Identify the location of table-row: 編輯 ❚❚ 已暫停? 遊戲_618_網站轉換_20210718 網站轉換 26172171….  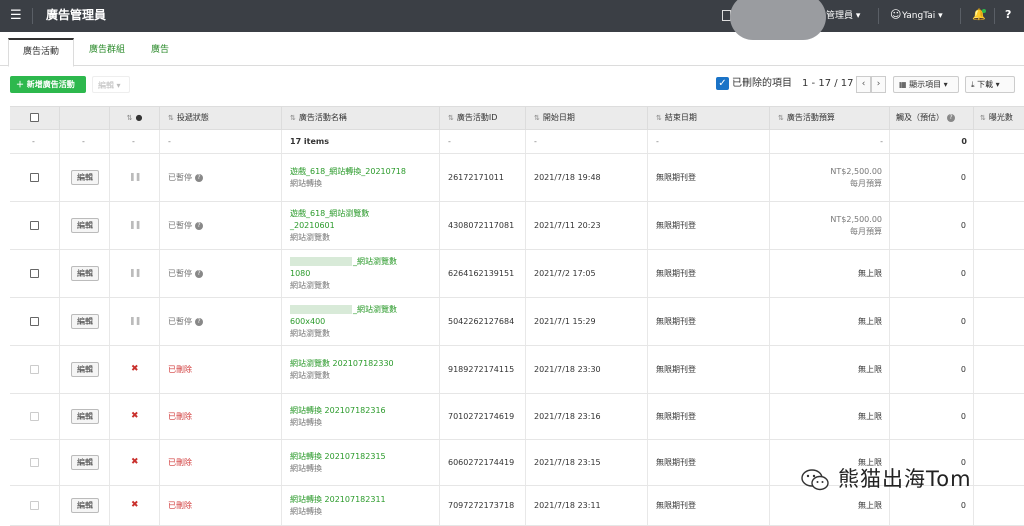
(517, 178).